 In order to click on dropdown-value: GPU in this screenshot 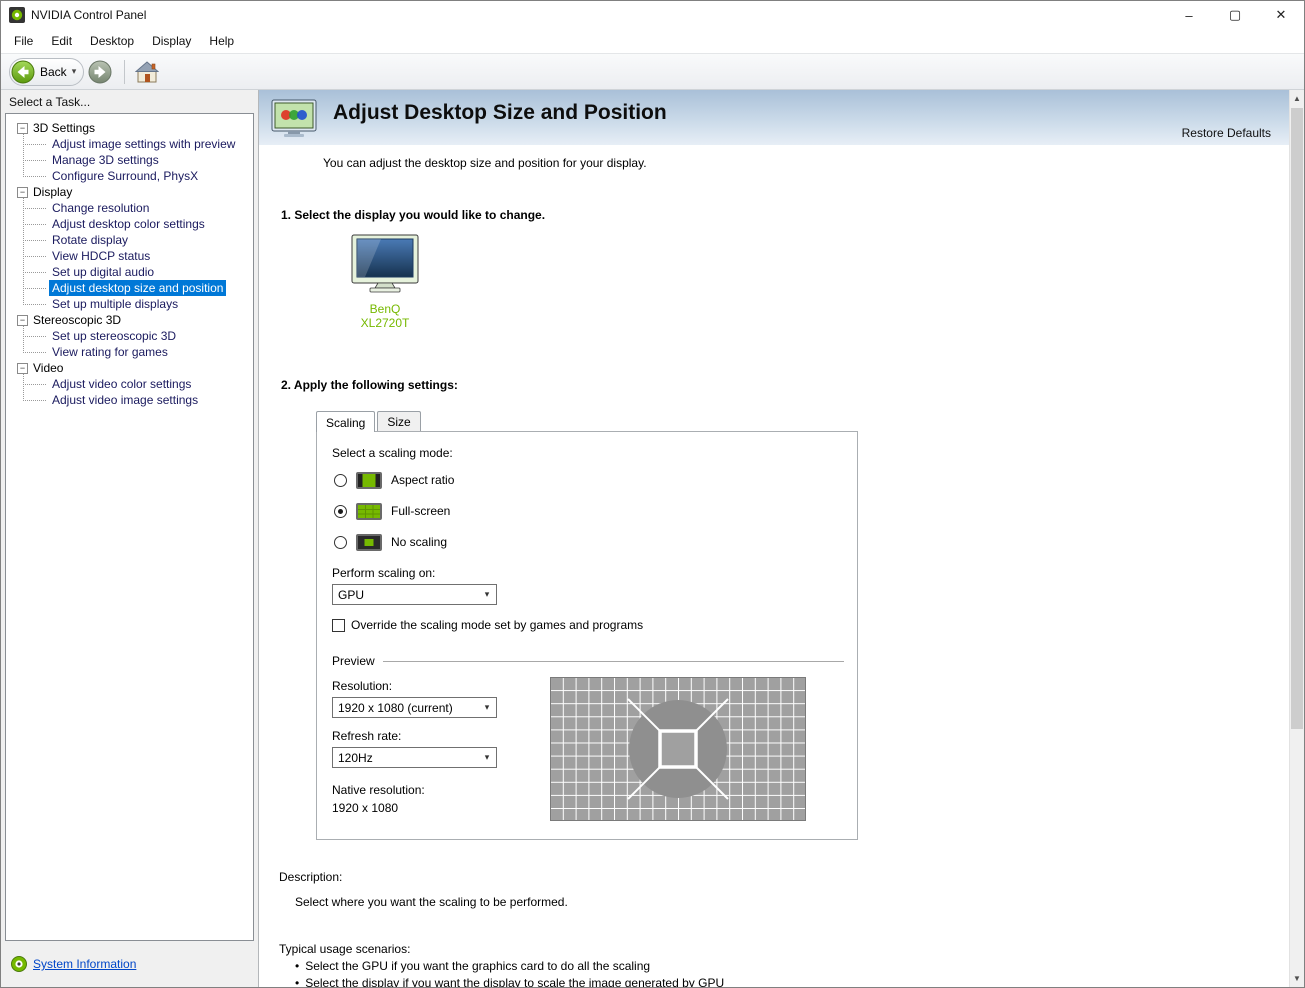, I will do `click(351, 594)`.